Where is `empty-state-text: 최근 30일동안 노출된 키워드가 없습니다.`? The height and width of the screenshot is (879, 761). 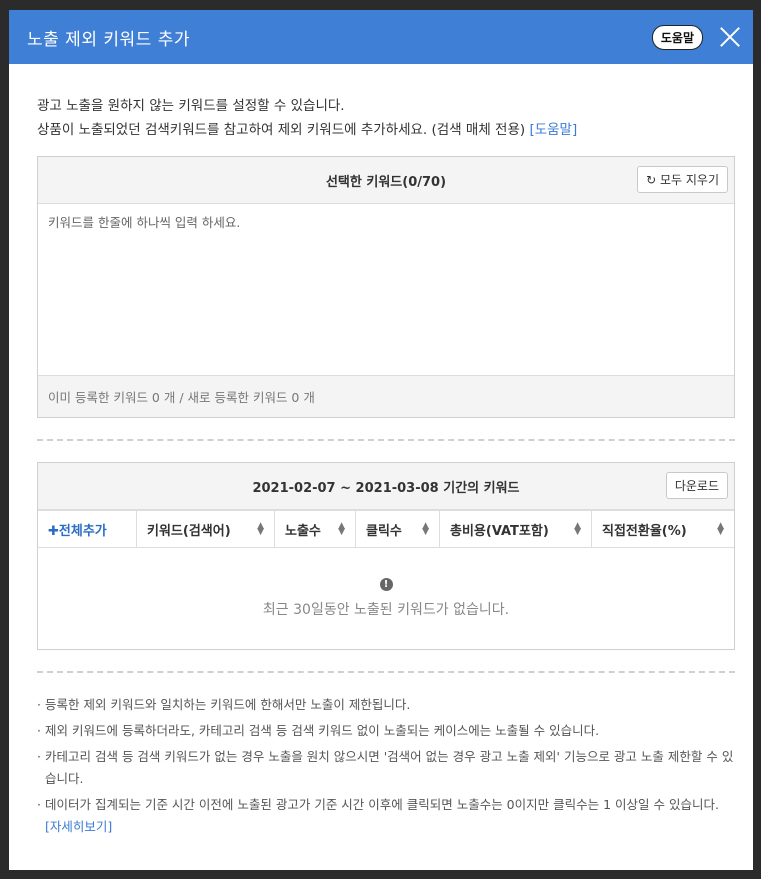 empty-state-text: 최근 30일동안 노출된 키워드가 없습니다. is located at coordinates (386, 610).